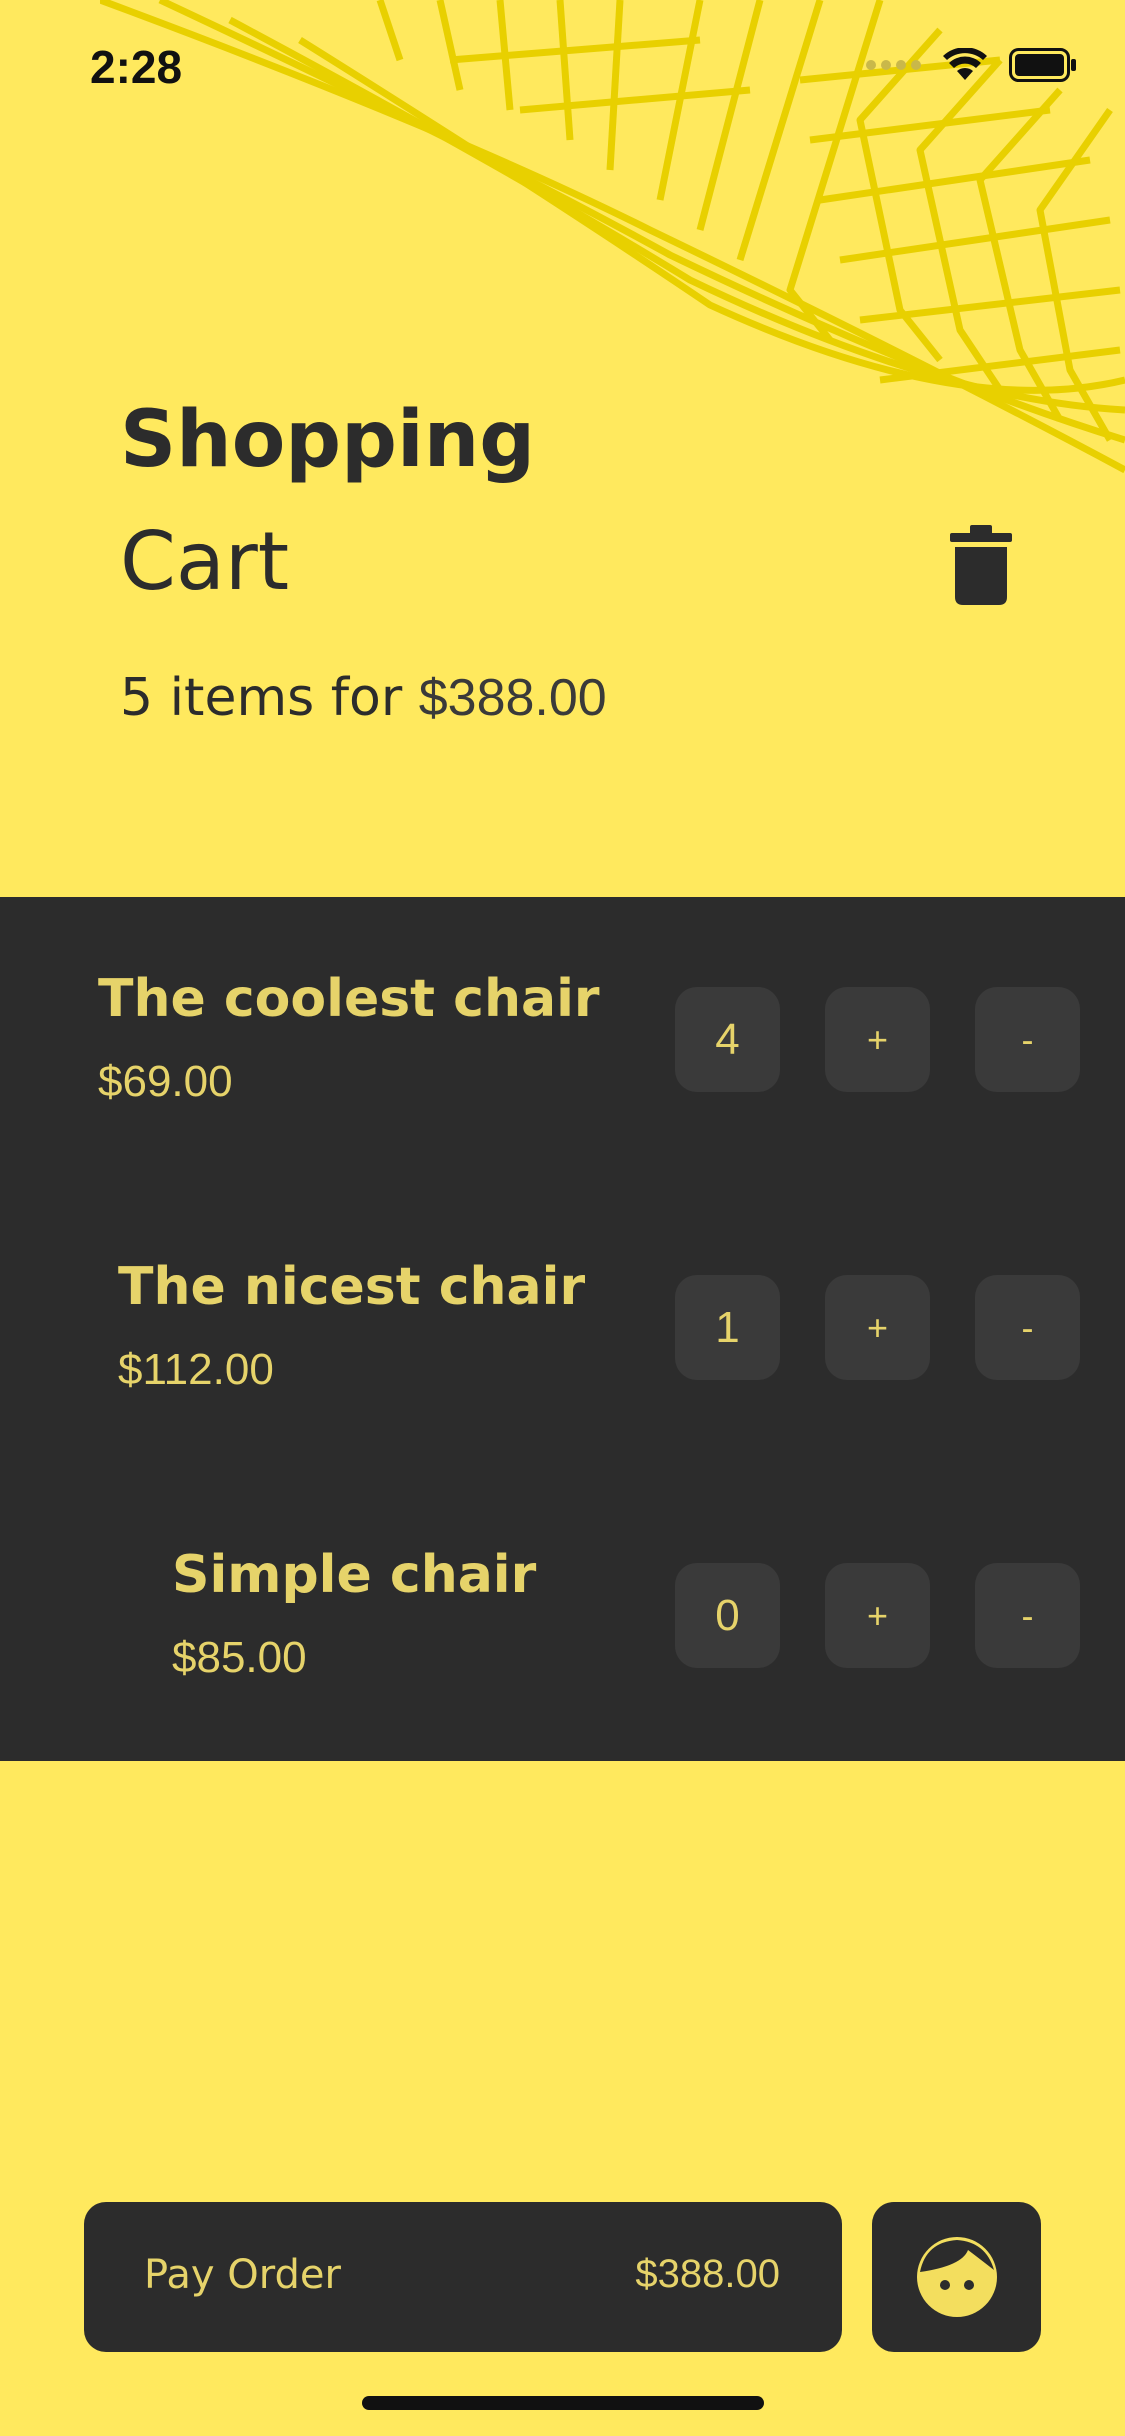 This screenshot has width=1125, height=2436. What do you see at coordinates (1042, 65) in the screenshot?
I see `battery-icon` at bounding box center [1042, 65].